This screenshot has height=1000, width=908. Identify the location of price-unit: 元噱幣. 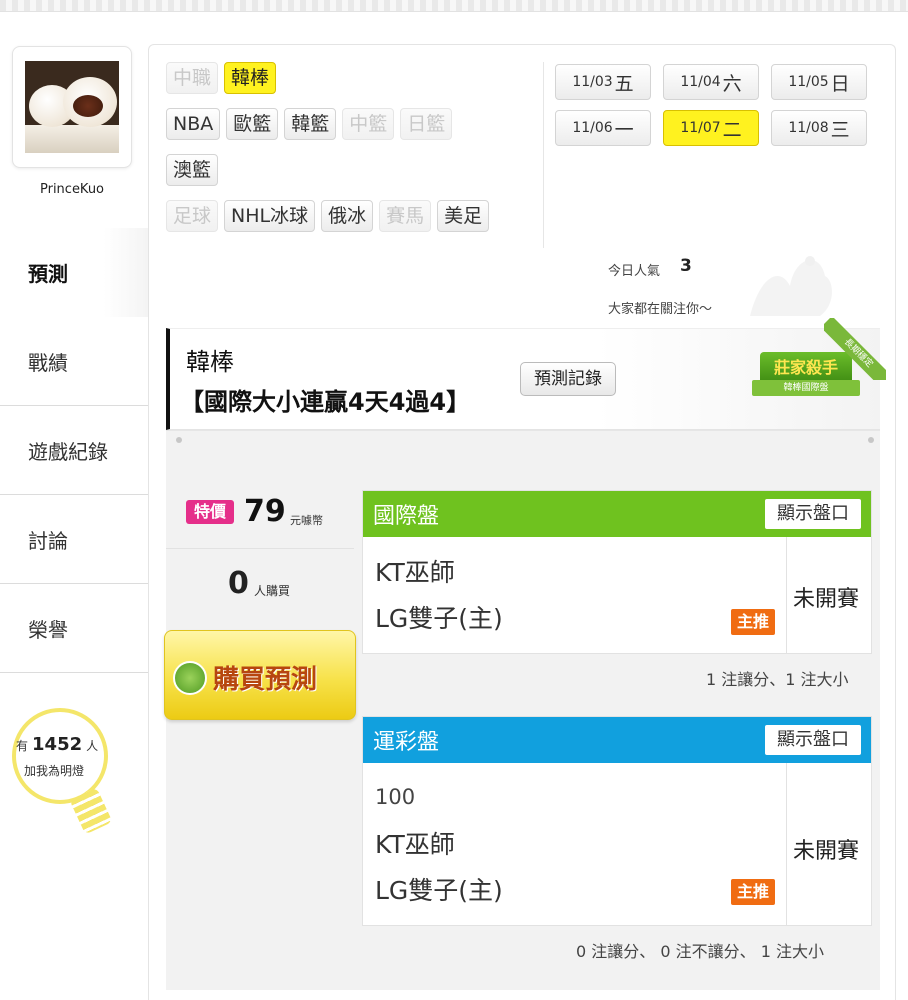
(306, 520).